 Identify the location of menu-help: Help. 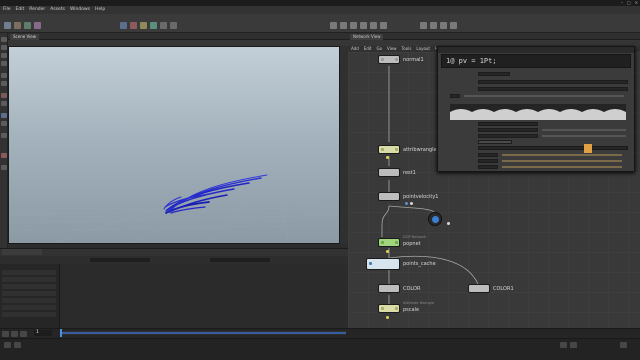
(100, 10).